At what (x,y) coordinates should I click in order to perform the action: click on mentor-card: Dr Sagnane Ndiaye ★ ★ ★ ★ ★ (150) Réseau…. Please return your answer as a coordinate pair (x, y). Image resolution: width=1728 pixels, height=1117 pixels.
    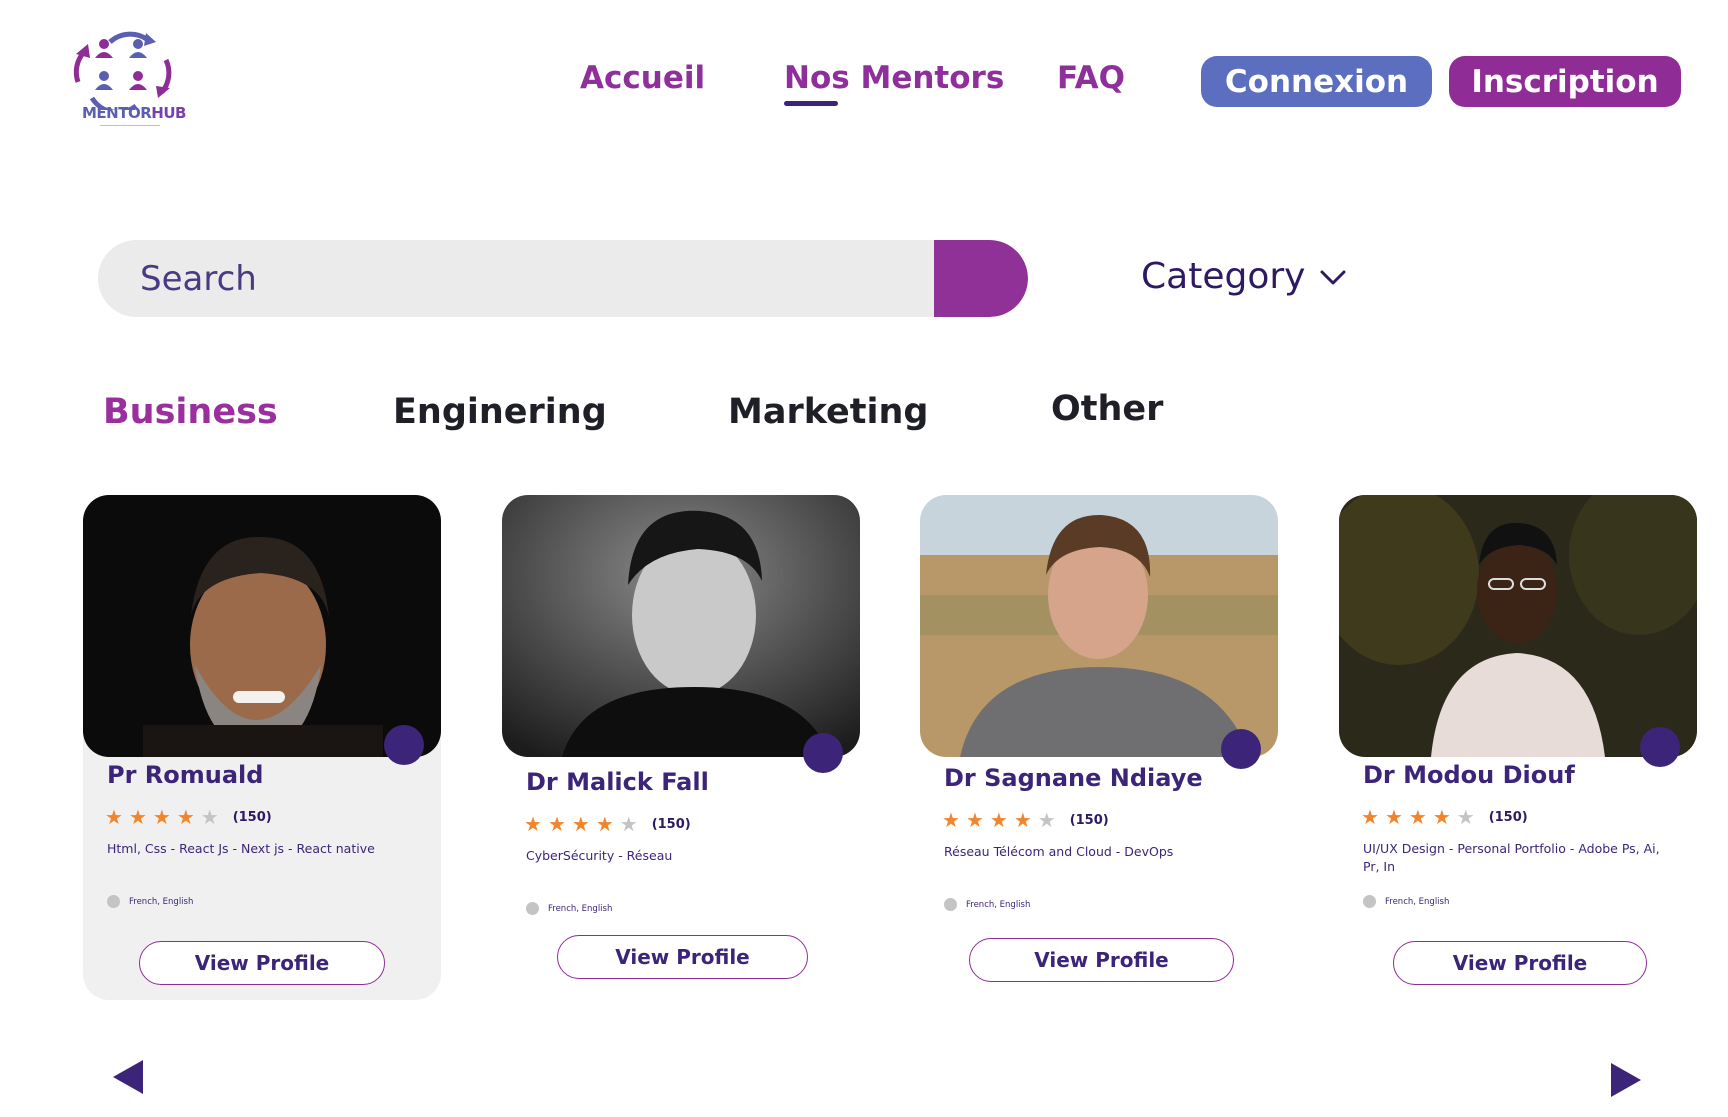
    Looking at the image, I should click on (1099, 747).